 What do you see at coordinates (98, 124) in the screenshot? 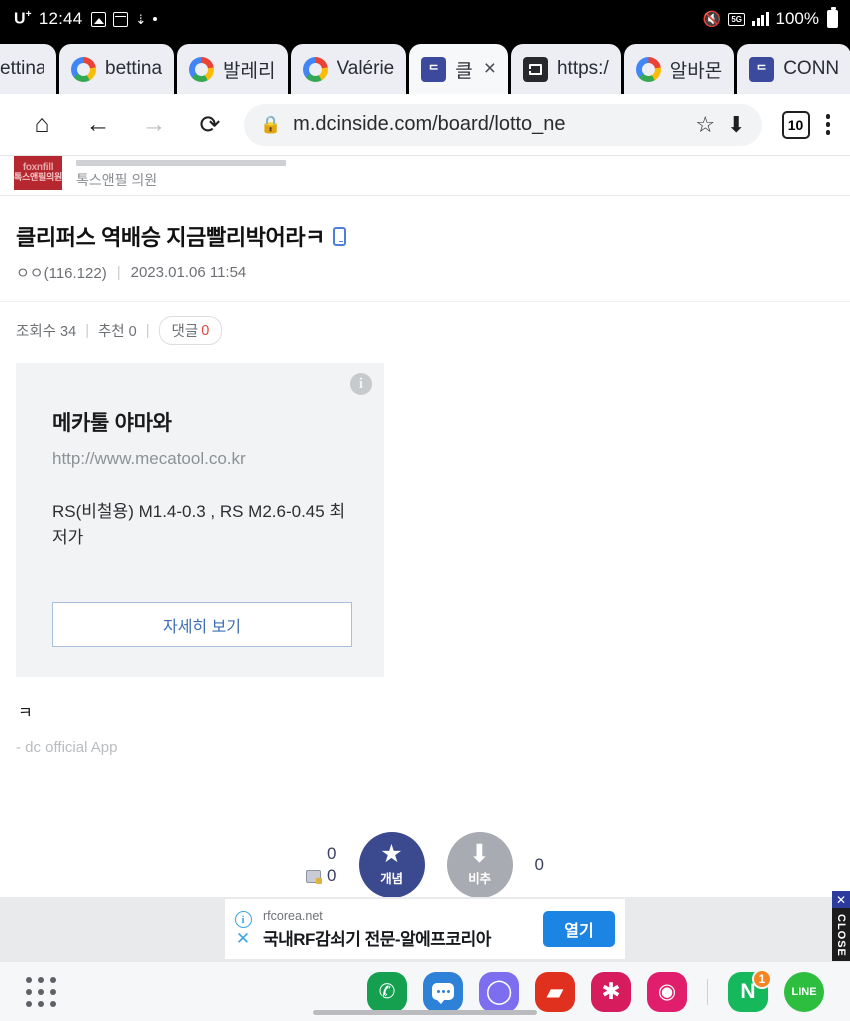
I see `back-icon: ←` at bounding box center [98, 124].